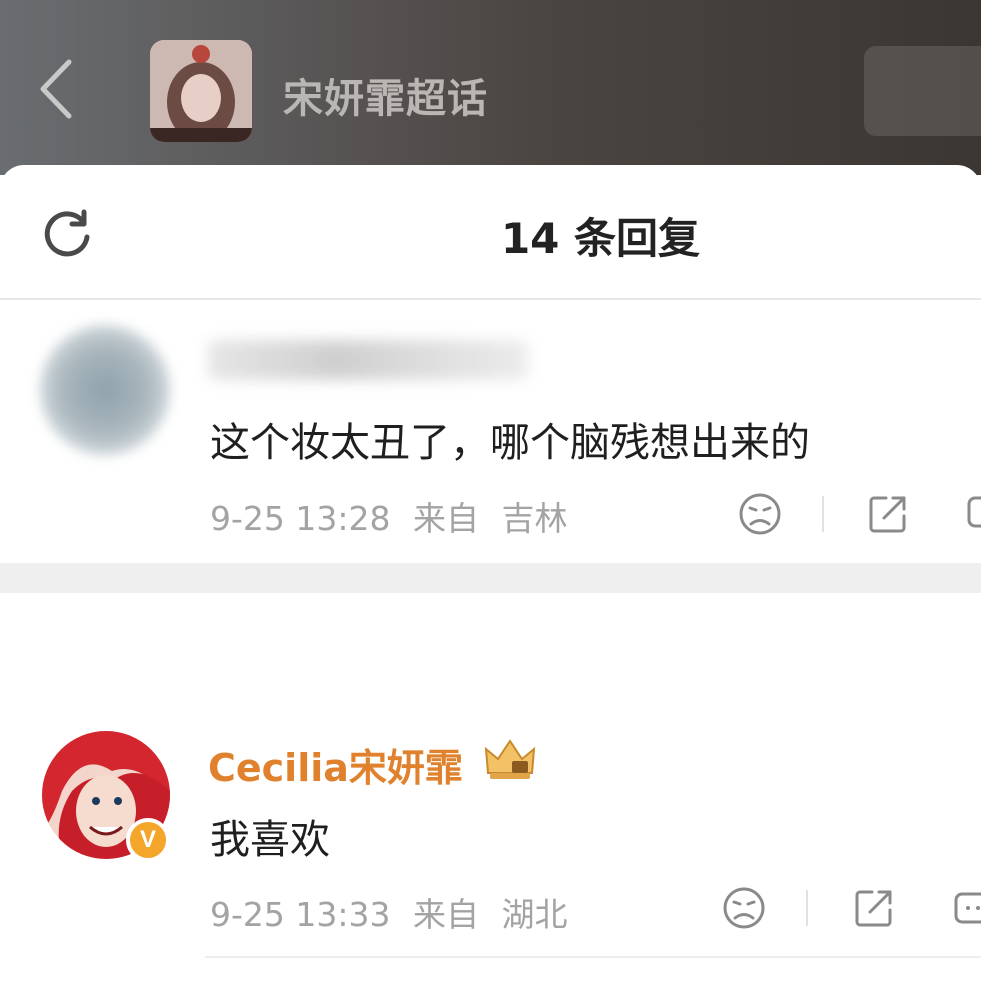 The height and width of the screenshot is (981, 981). I want to click on follow-button, so click(922, 91).